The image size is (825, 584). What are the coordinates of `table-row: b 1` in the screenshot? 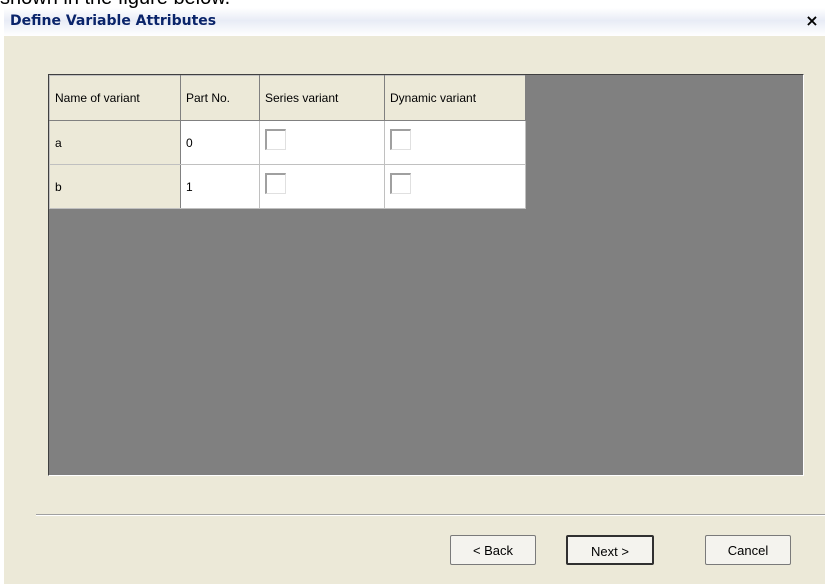 It's located at (287, 186).